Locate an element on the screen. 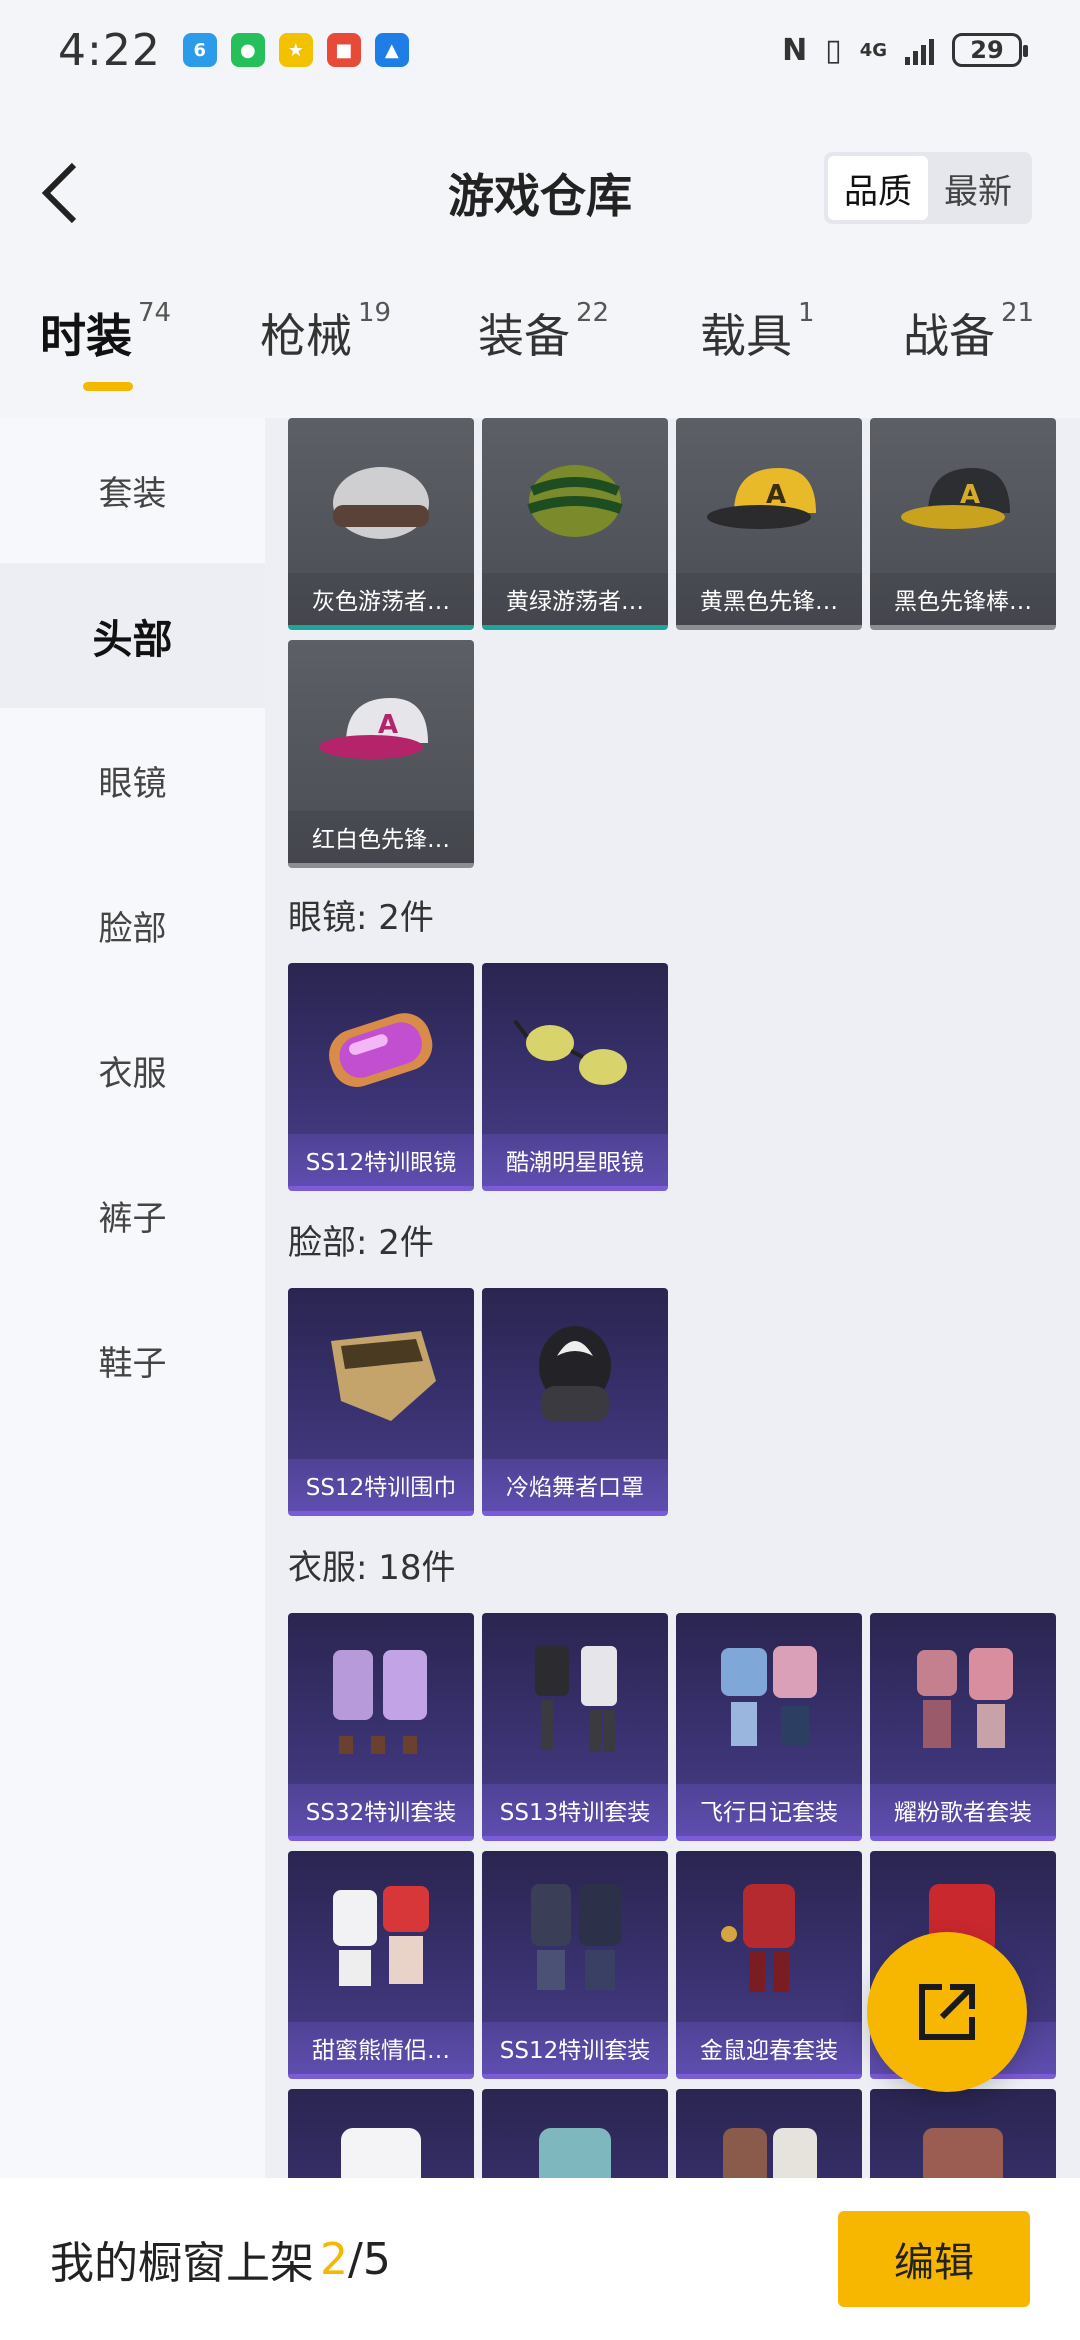 The width and height of the screenshot is (1080, 2340). tab-guns: 枪械 19 is located at coordinates (326, 354).